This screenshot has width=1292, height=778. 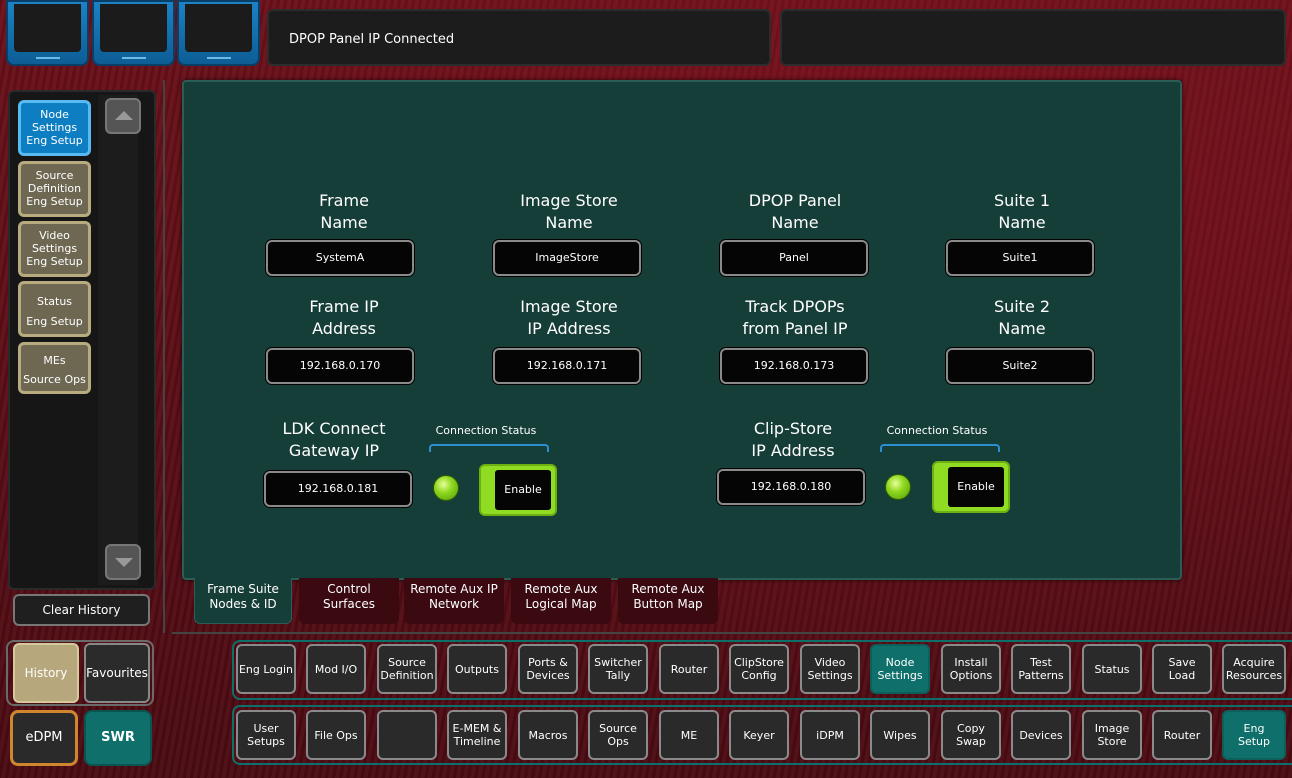 I want to click on file-ops-button: File Ops, so click(x=336, y=735).